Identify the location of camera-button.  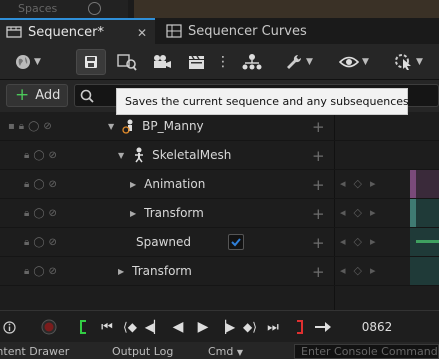
(162, 62).